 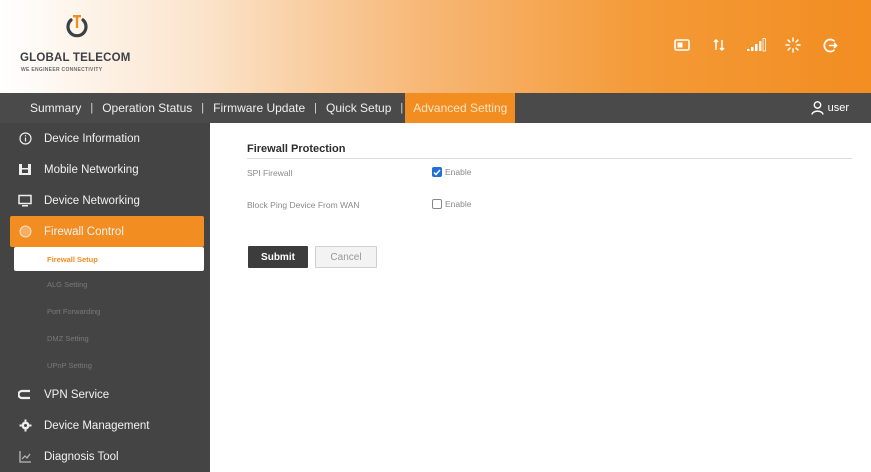 I want to click on sidebar-item-device-networking: Device Networking, so click(x=105, y=200).